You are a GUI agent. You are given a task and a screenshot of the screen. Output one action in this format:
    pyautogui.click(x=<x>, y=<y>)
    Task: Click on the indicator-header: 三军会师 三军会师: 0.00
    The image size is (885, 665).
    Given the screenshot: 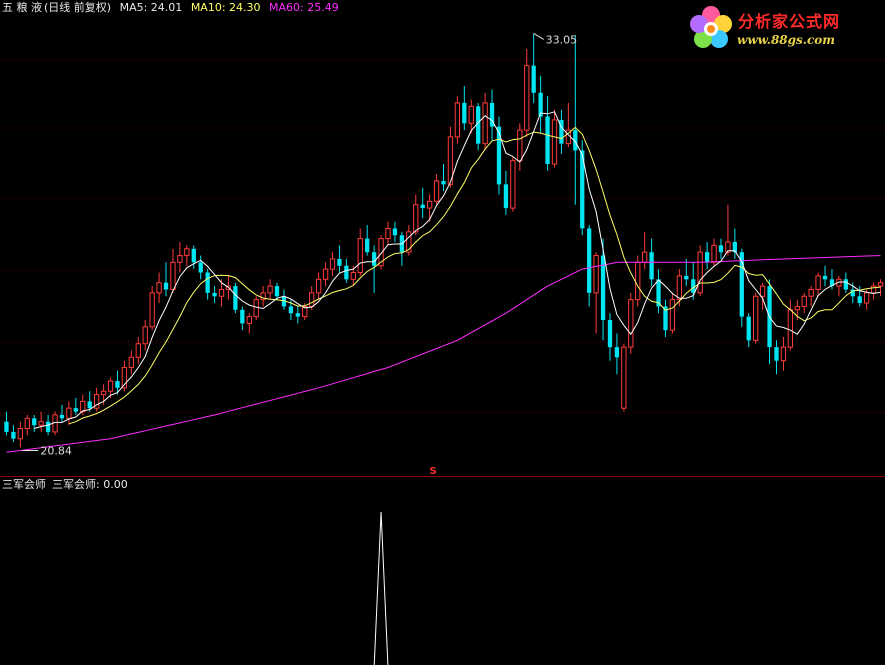 What is the action you would take?
    pyautogui.click(x=65, y=485)
    